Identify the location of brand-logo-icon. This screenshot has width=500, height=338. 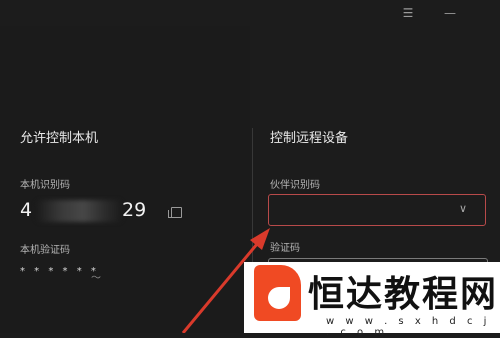
(277, 293).